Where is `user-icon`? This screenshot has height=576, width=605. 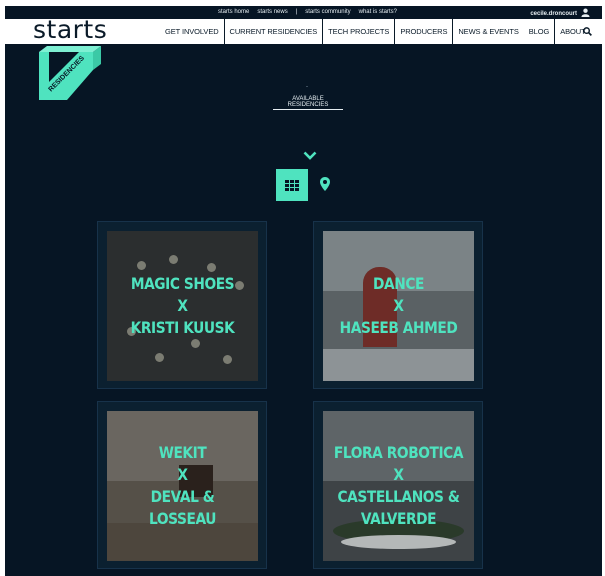 user-icon is located at coordinates (585, 12).